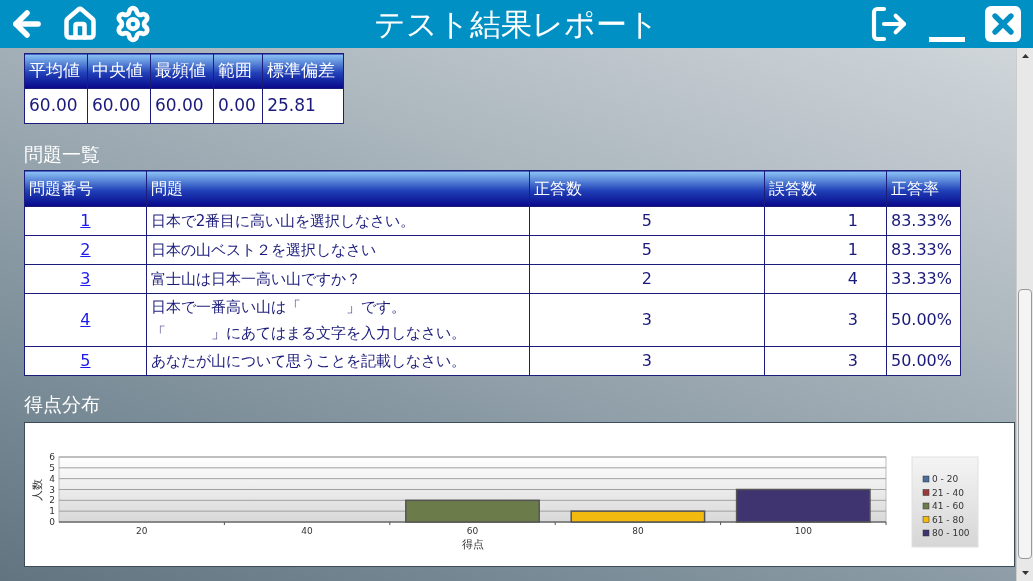 Image resolution: width=1033 pixels, height=581 pixels. I want to click on y-tick-label: 6, so click(52, 457).